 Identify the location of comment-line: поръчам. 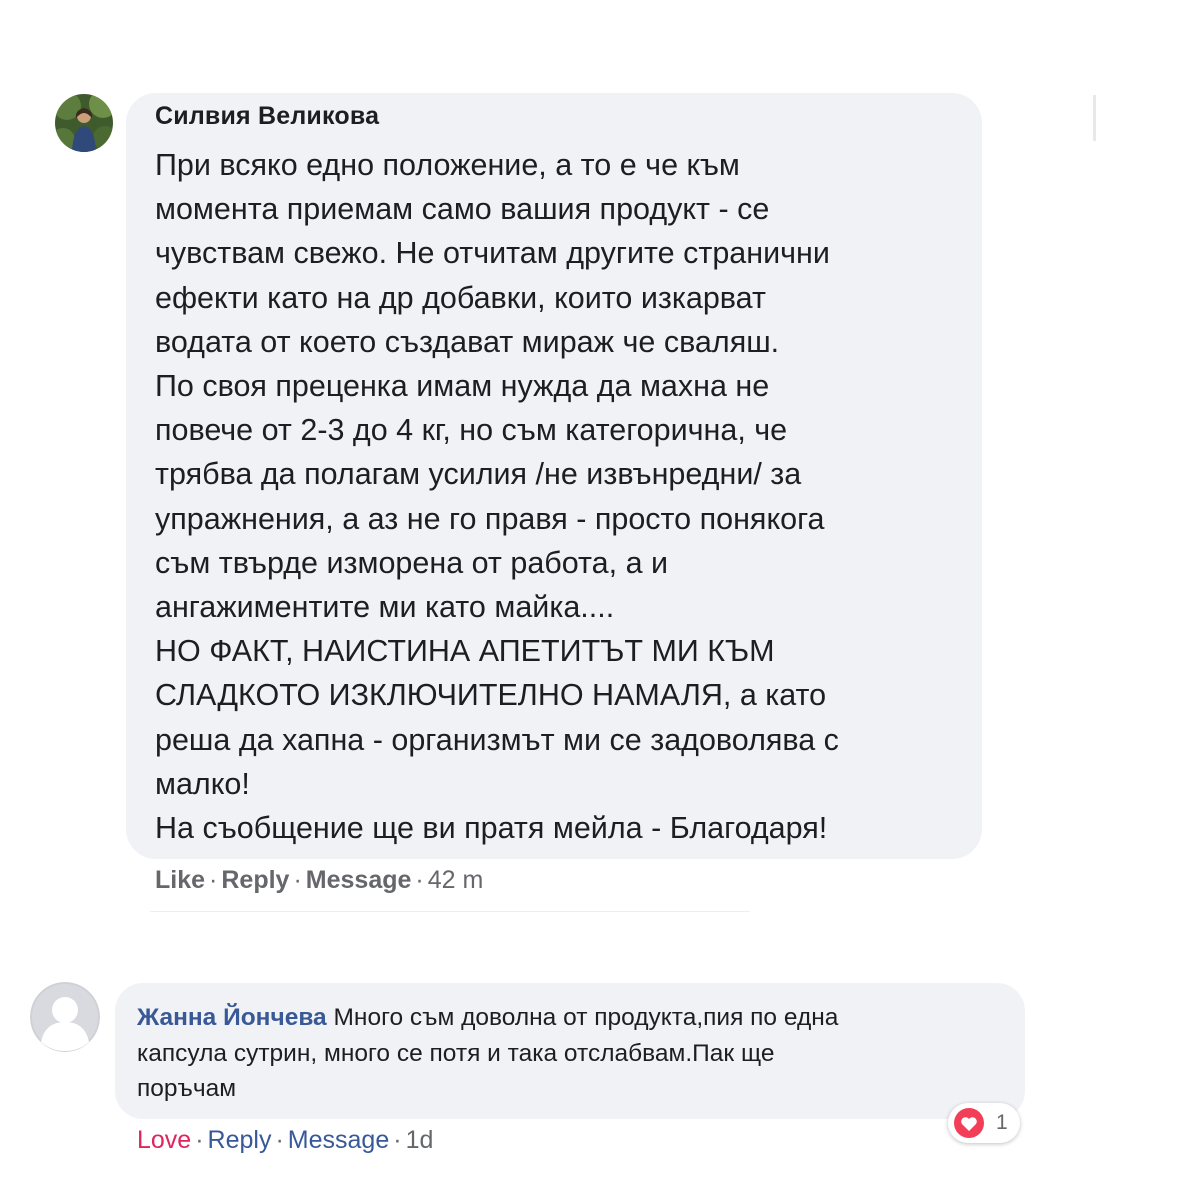
(187, 1088).